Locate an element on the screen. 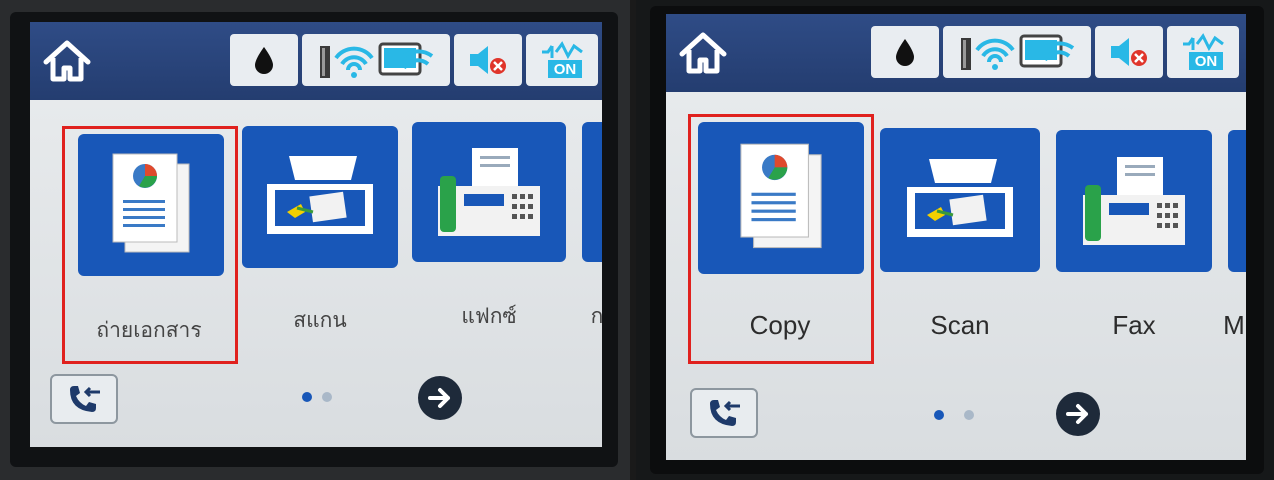  fax-tile-label: Fax is located at coordinates (1134, 325).